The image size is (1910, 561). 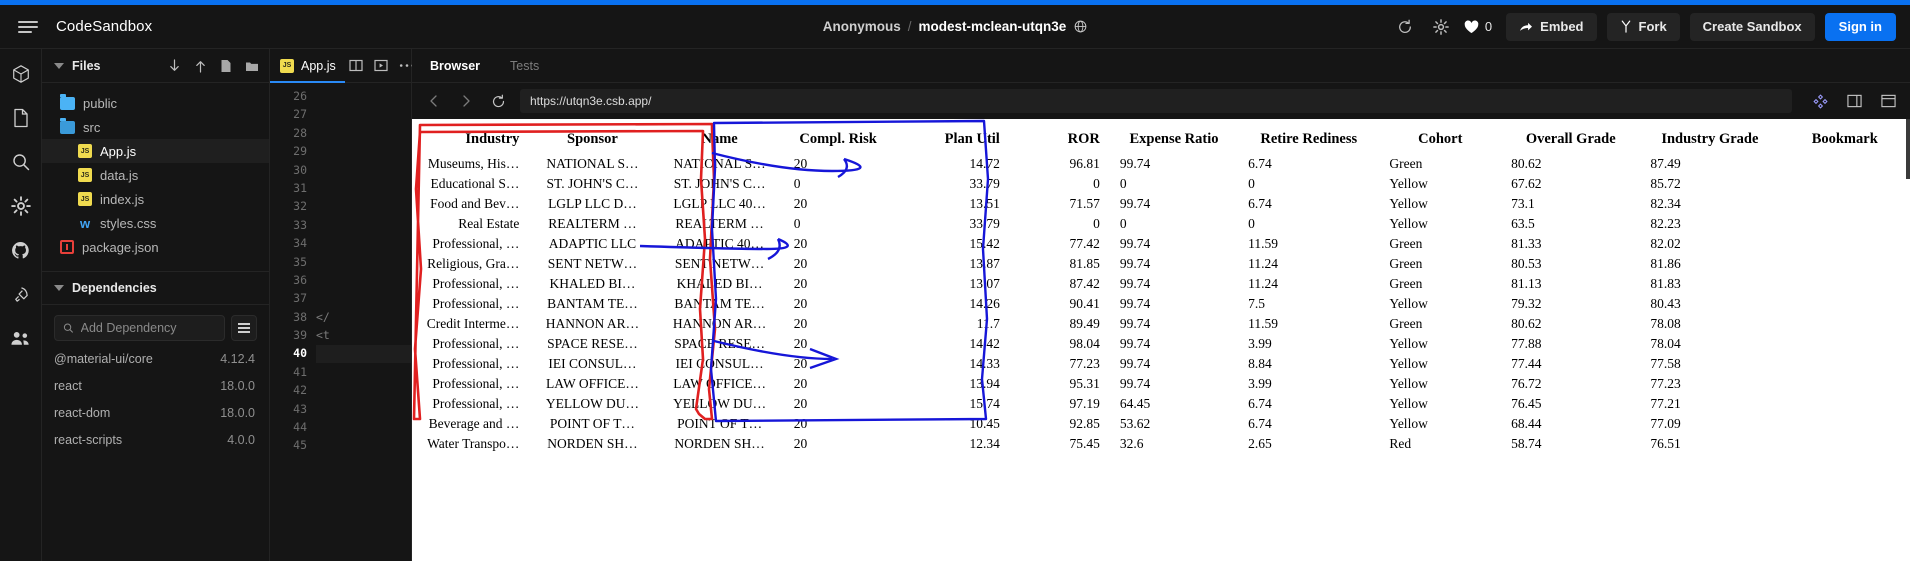 What do you see at coordinates (950, 140) in the screenshot?
I see `column-header-plan-util: Plan Util` at bounding box center [950, 140].